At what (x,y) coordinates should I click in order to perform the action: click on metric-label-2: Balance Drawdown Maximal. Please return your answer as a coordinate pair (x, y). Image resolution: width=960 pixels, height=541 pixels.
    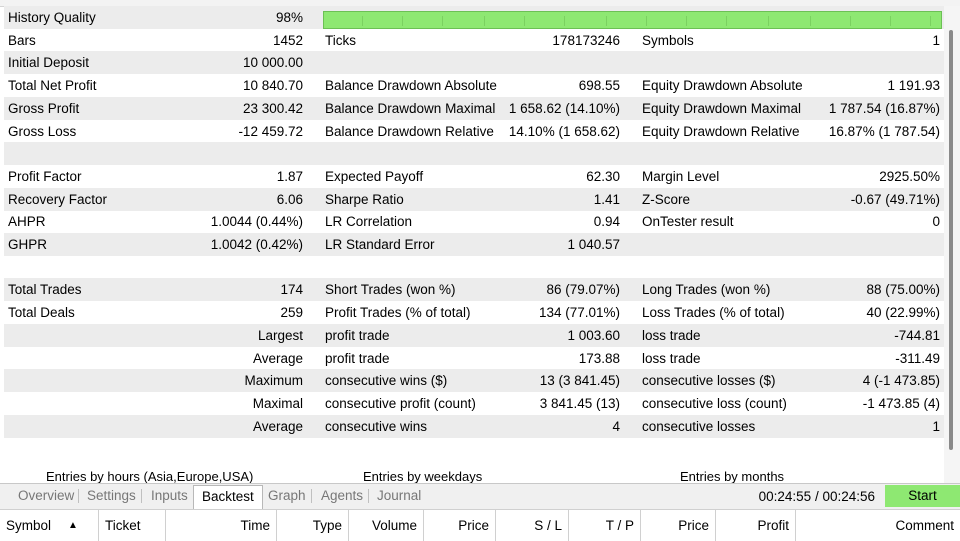
    Looking at the image, I should click on (410, 108).